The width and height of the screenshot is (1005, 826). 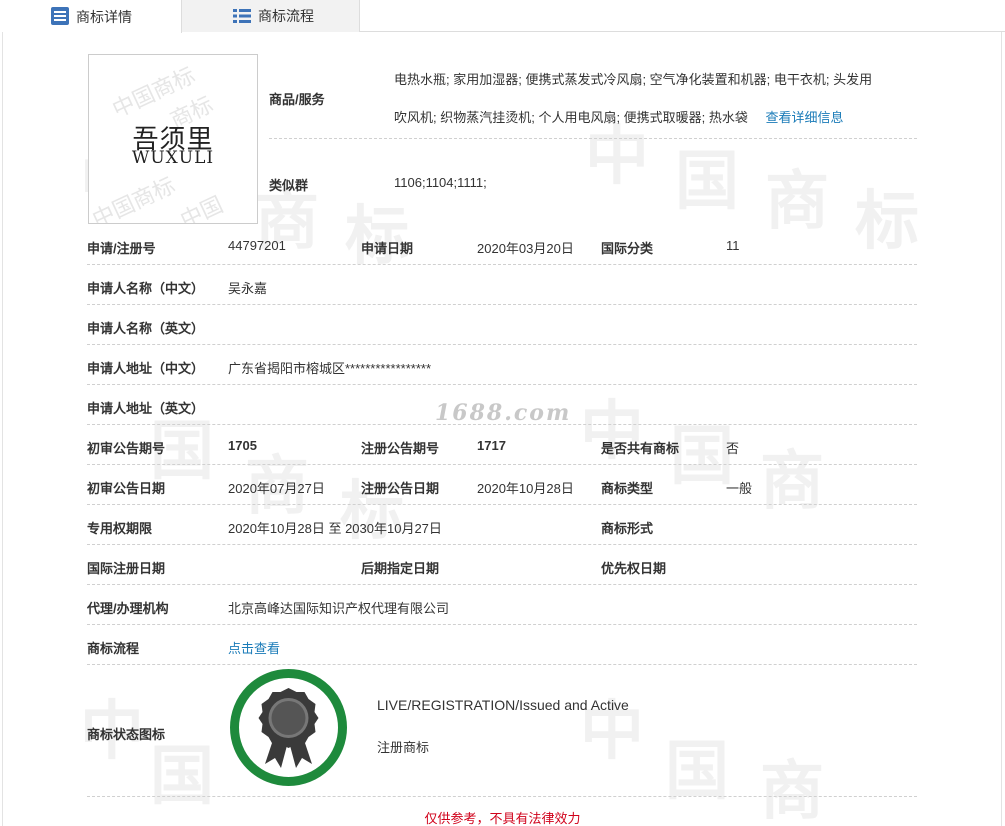 I want to click on later-date-label: 后期指定日期, so click(x=400, y=568).